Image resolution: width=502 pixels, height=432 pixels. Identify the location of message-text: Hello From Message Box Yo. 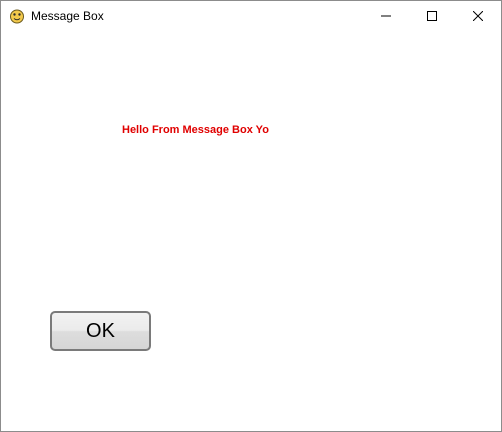
(195, 130).